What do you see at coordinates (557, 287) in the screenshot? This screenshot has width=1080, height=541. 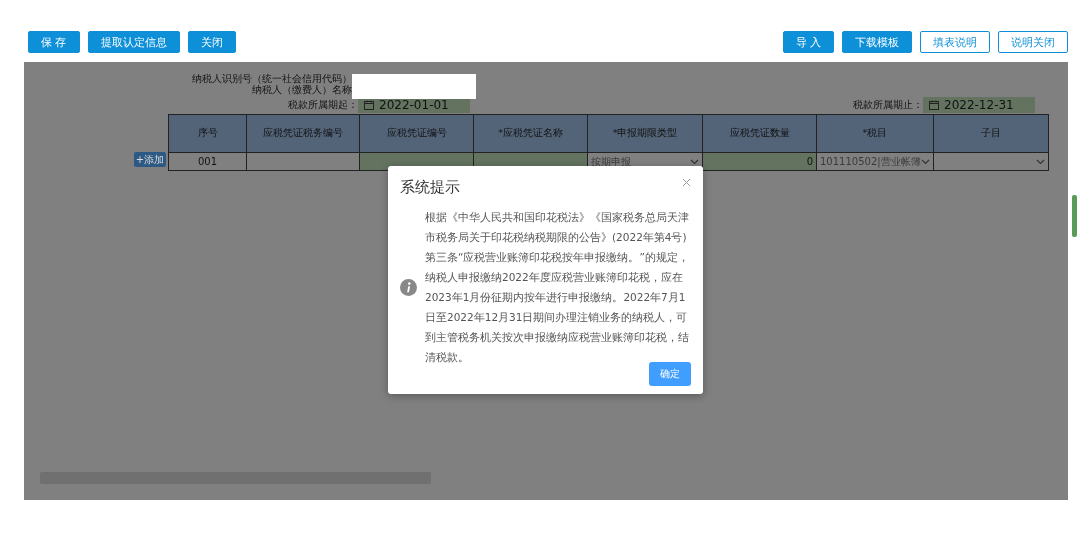 I see `dialog-message: 根据《中华人民共和国印花税法》《国家税务总局天津市税务局关于印花税纳税期限的公告》(2022年第4号)第三条“应税营业账簿印花税按年申报缴纳。”的规定，纳税人申报缴纳2022年度应税营业账簿印花税，应在2023年1月份征期内按年进行申报缴纳。2022年7月1日至2022年12月31日期间办理注销业务的纳税人，可到主管税务机关按次申报缴纳应税营业账簿印花税，结清税款。` at bounding box center [557, 287].